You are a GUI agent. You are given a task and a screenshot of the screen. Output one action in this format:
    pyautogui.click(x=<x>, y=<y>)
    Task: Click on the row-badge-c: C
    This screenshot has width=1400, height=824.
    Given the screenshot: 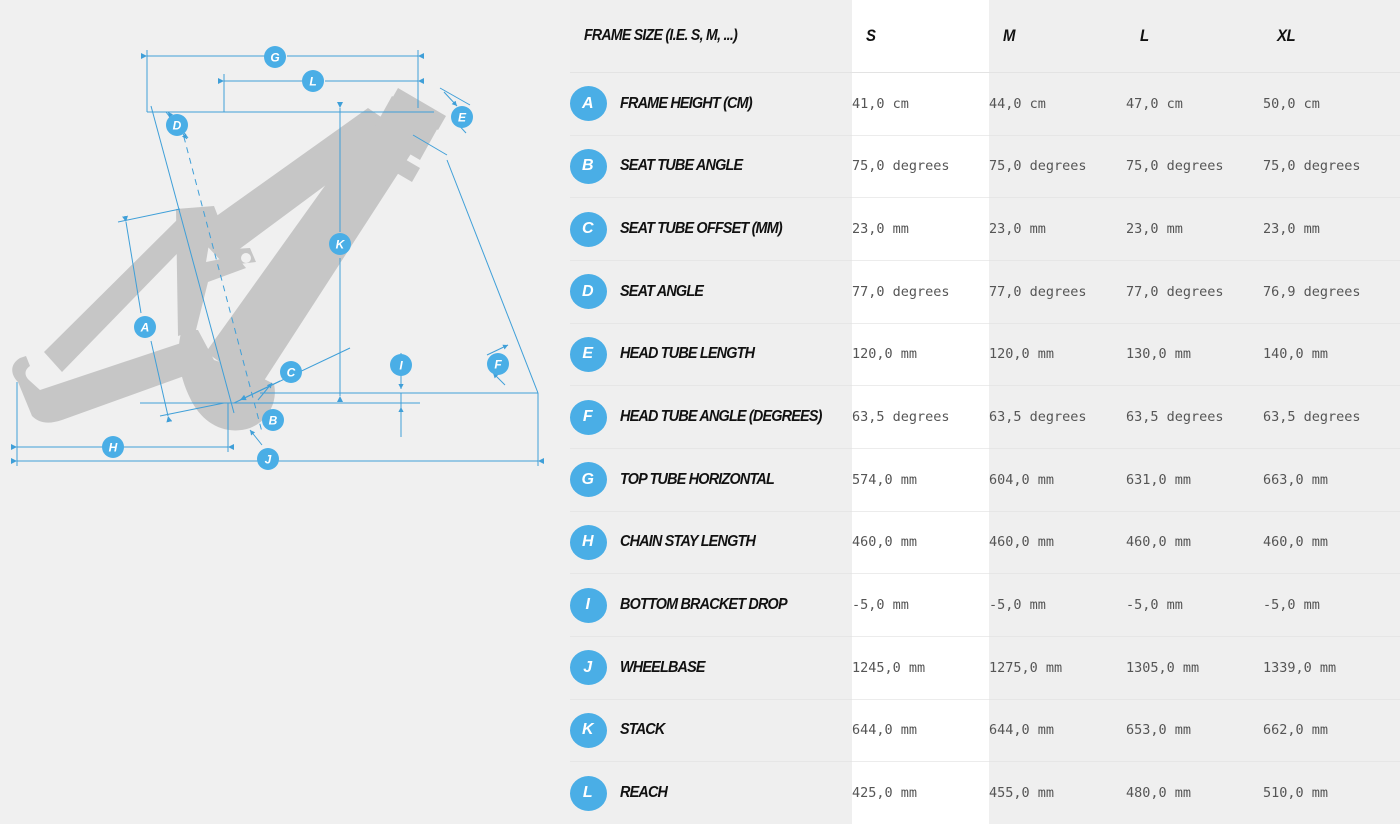 What is the action you would take?
    pyautogui.click(x=588, y=229)
    